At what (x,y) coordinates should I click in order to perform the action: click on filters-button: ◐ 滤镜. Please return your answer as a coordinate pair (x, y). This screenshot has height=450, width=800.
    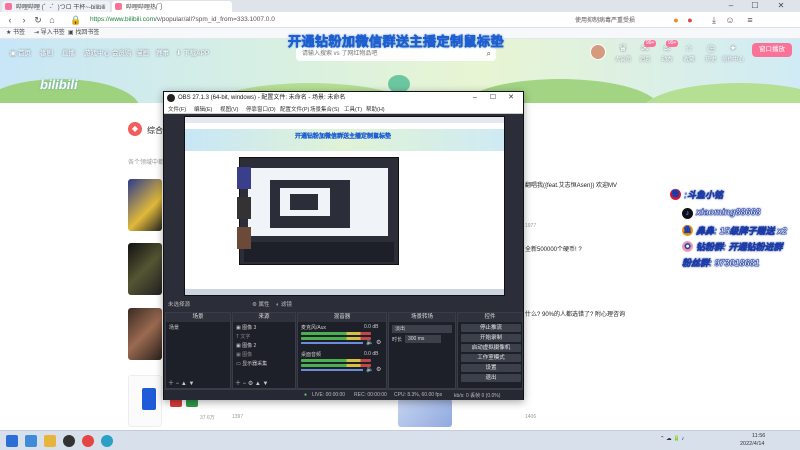
    Looking at the image, I should click on (284, 304).